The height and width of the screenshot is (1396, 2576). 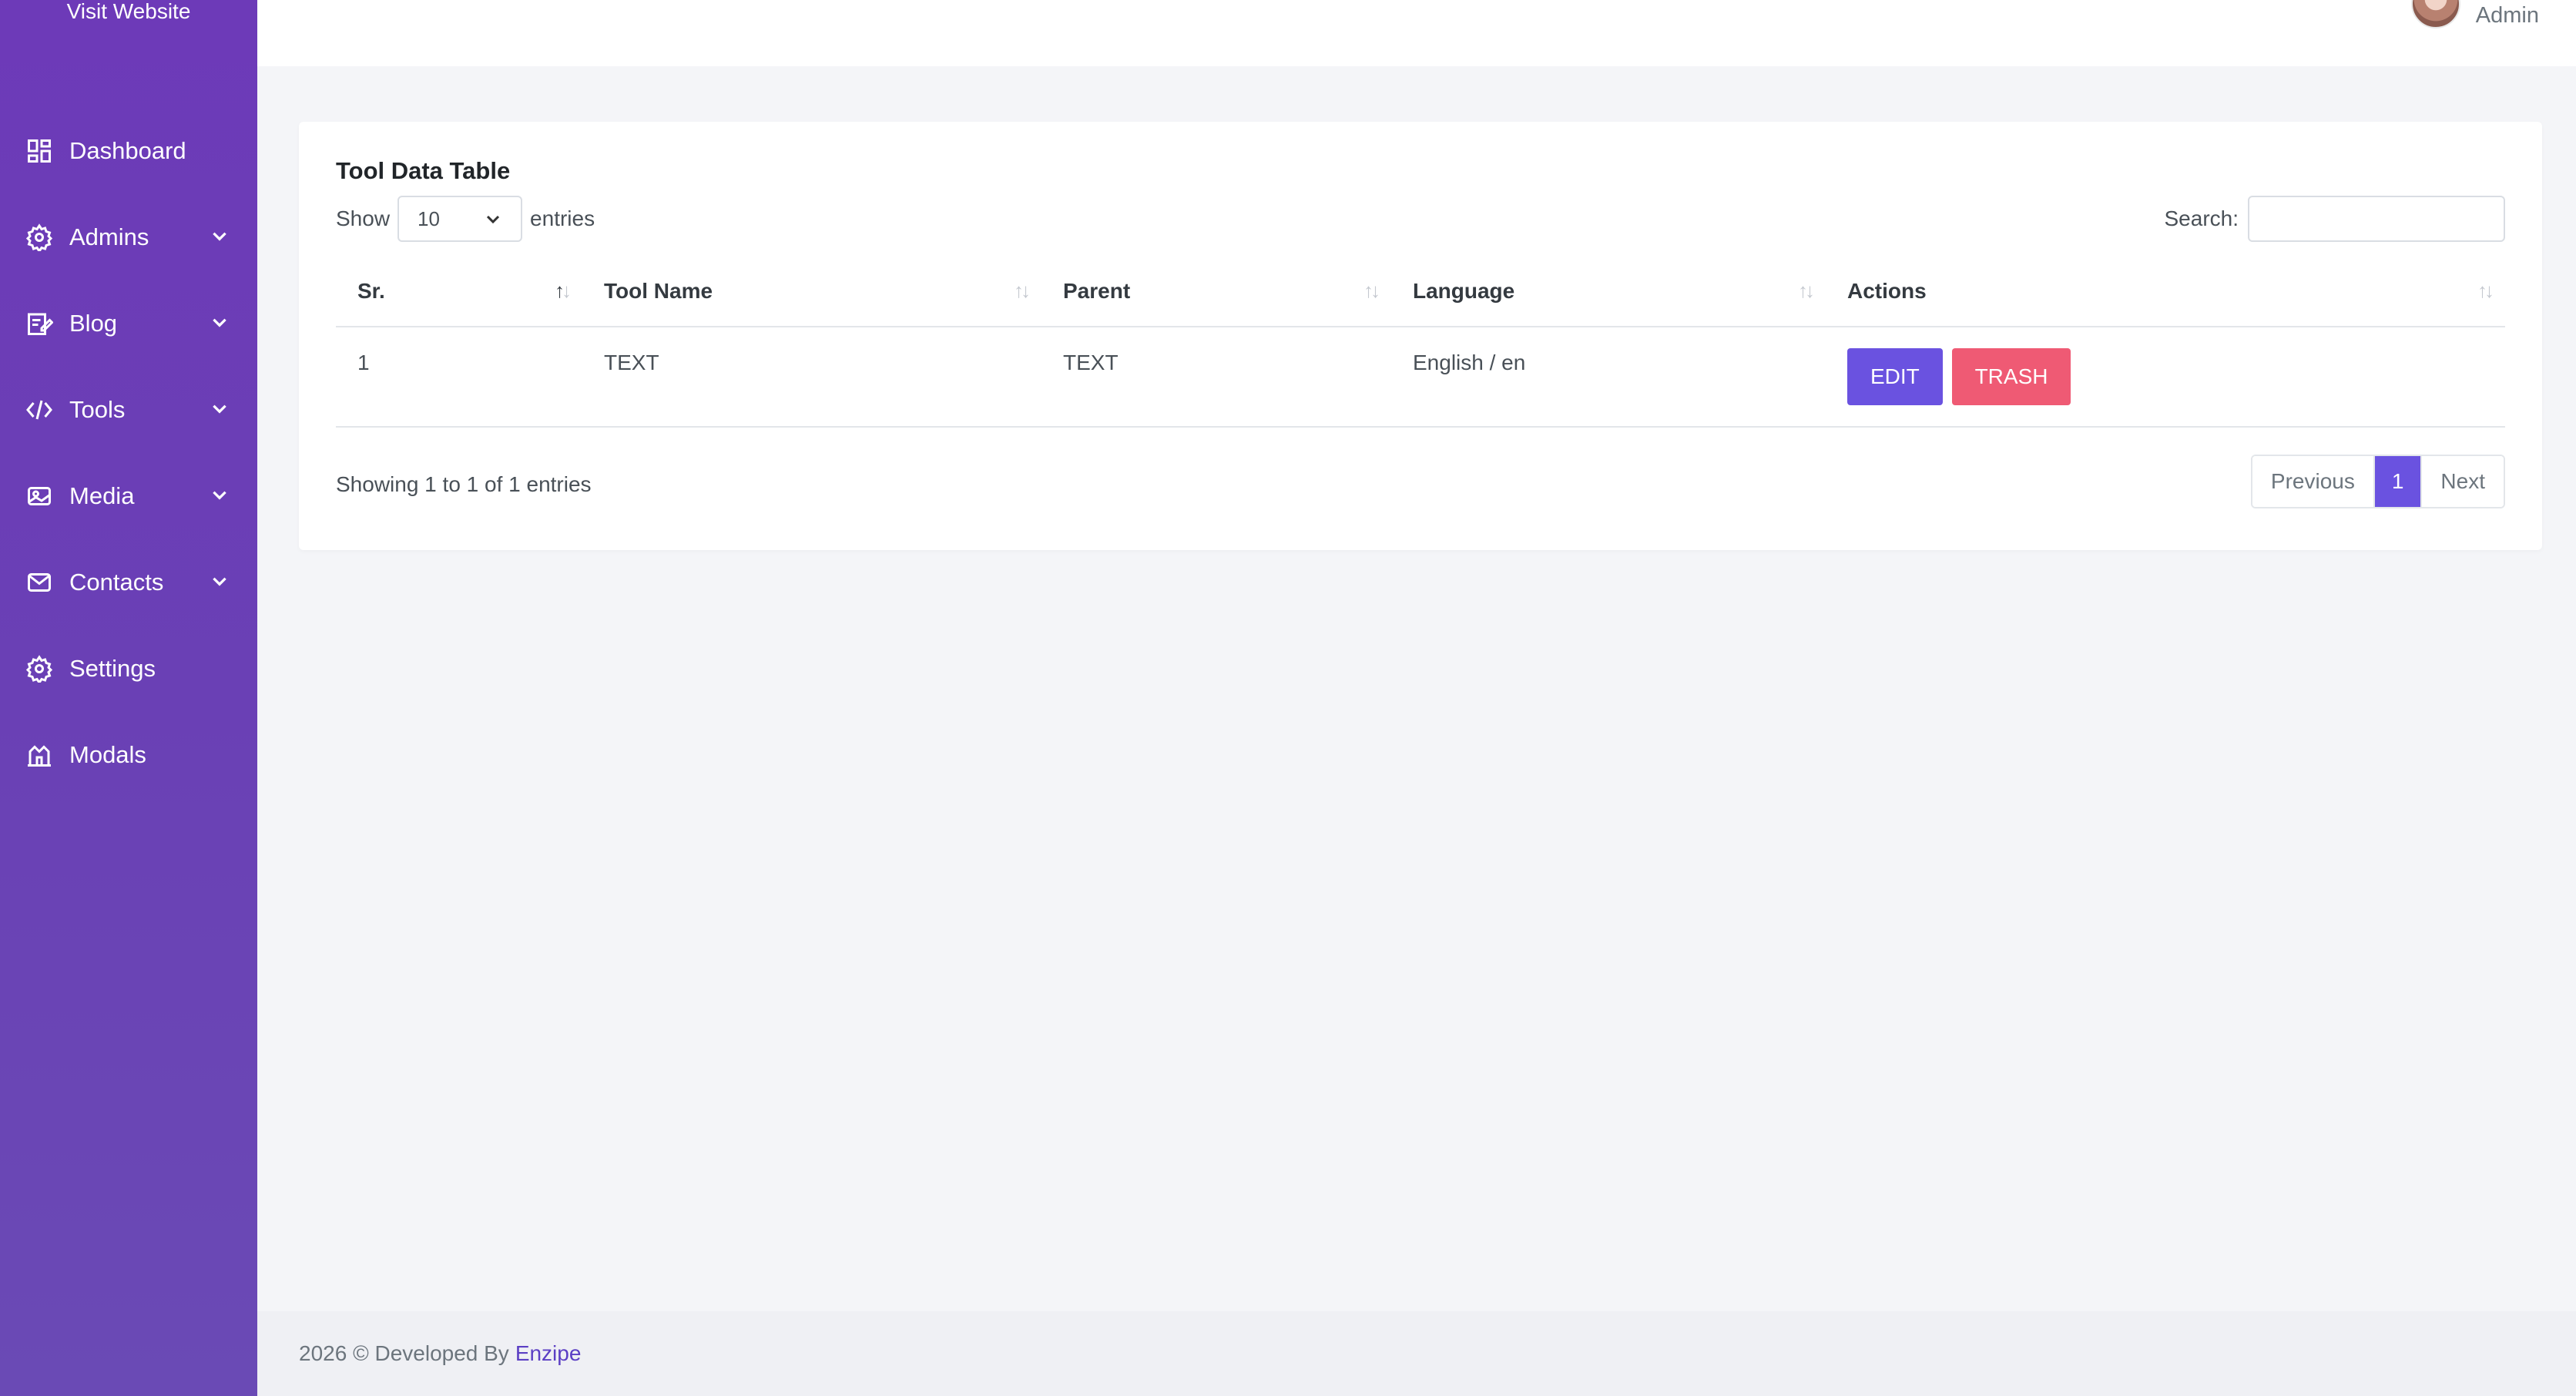 I want to click on column-header-sr: Sr. ↑↓, so click(x=459, y=291).